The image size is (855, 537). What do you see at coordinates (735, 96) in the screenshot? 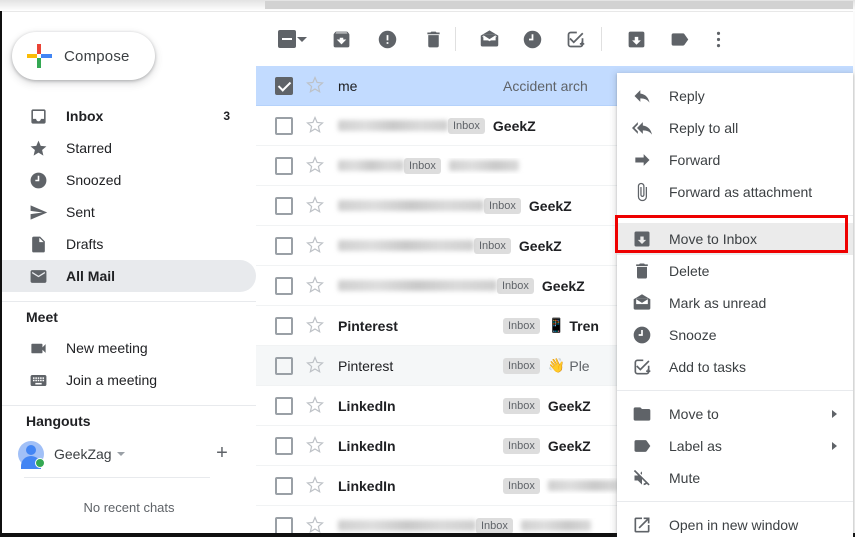
I see `menu-item-reply: Reply` at bounding box center [735, 96].